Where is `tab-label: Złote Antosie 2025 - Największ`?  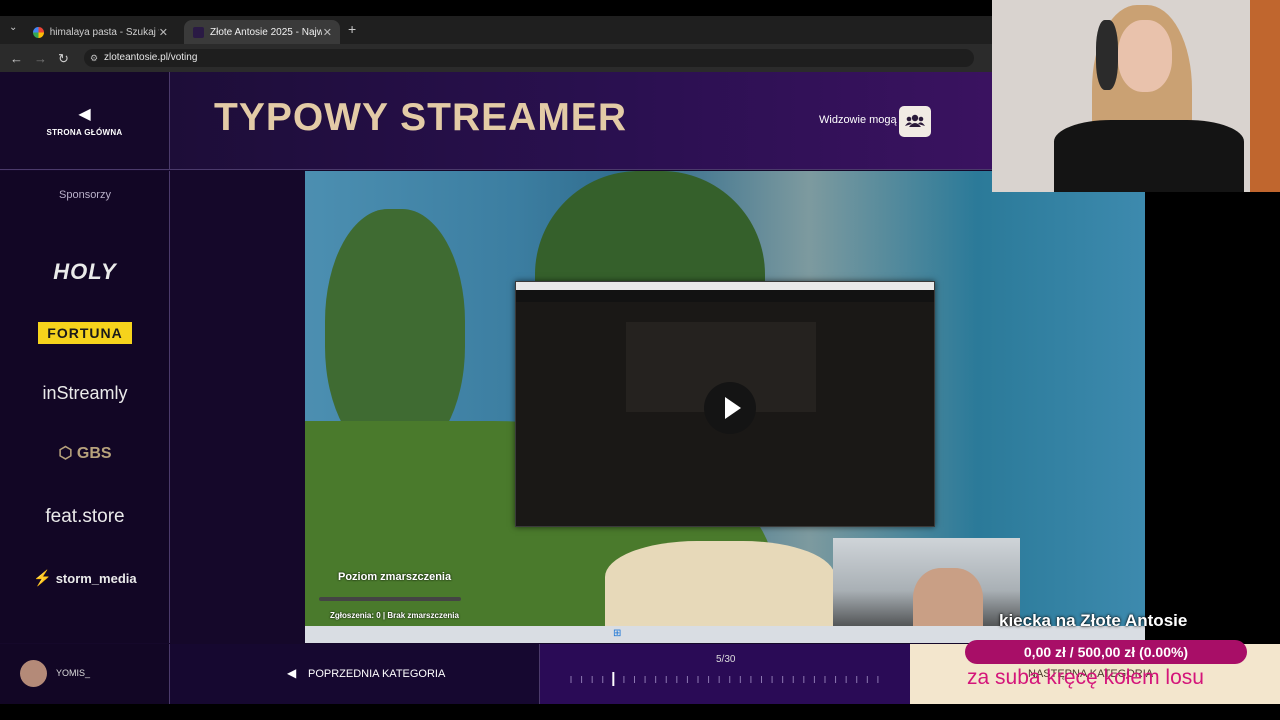 tab-label: Złote Antosie 2025 - Największ is located at coordinates (266, 32).